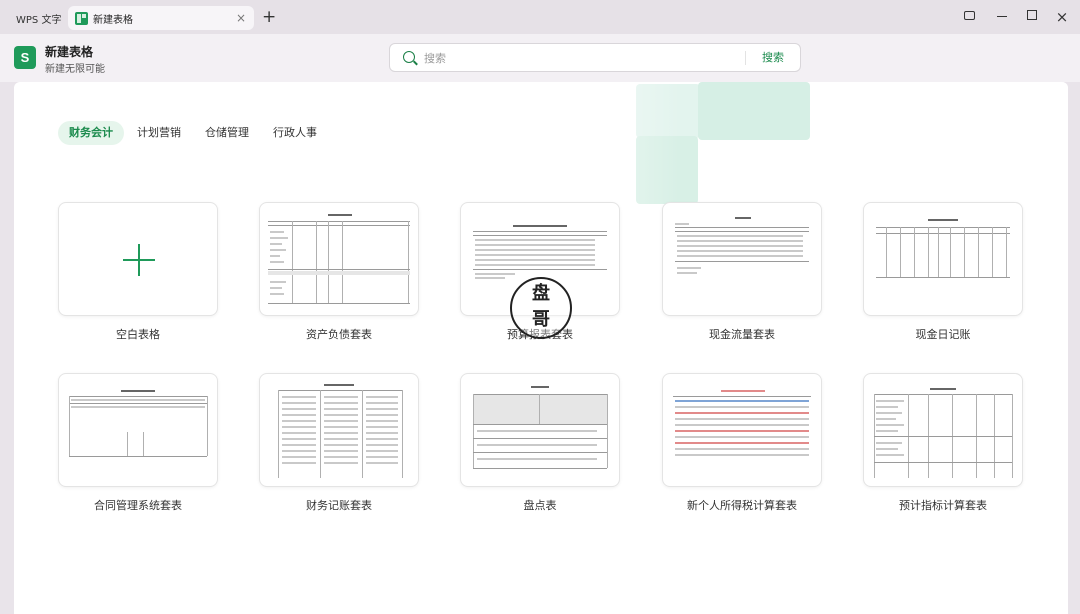 The height and width of the screenshot is (614, 1080). I want to click on plus-icon, so click(139, 260).